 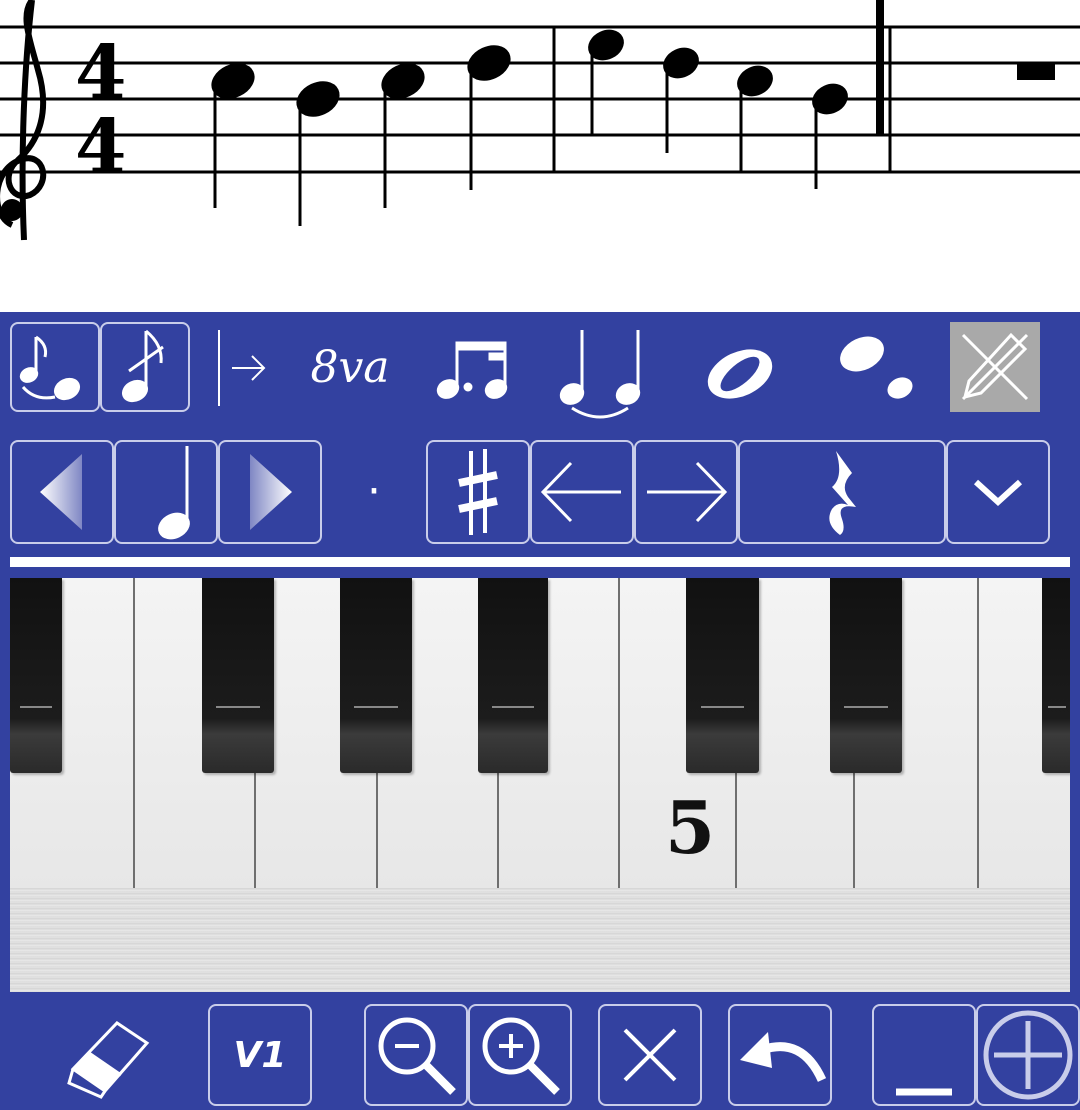 I want to click on ottava-button: 8va, so click(x=350, y=367).